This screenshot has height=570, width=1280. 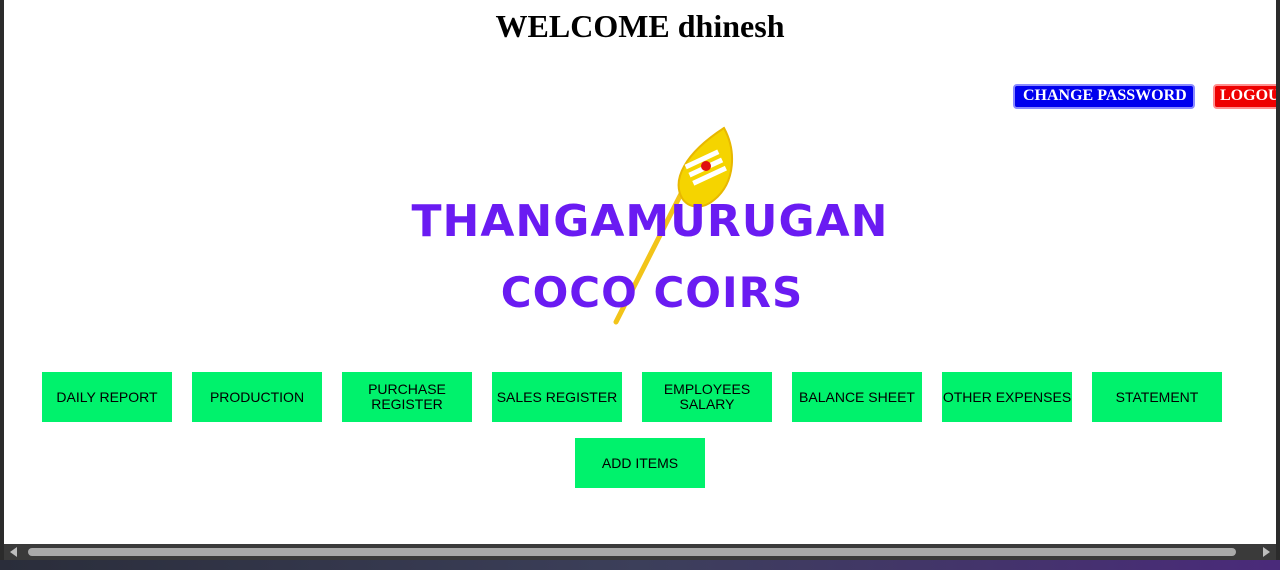 I want to click on welcome-heading: WELCOME dhinesh, so click(x=640, y=26).